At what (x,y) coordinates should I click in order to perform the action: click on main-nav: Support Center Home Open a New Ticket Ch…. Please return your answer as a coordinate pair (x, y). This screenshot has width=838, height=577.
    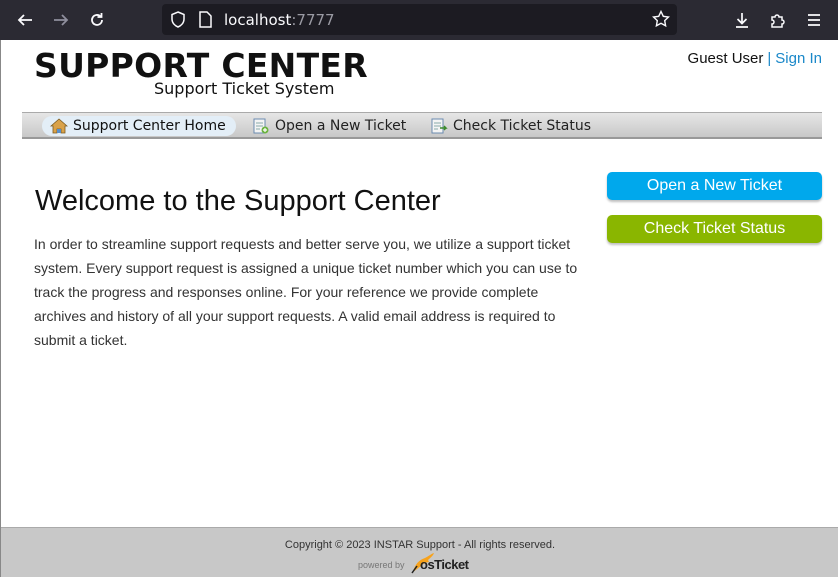
    Looking at the image, I should click on (422, 125).